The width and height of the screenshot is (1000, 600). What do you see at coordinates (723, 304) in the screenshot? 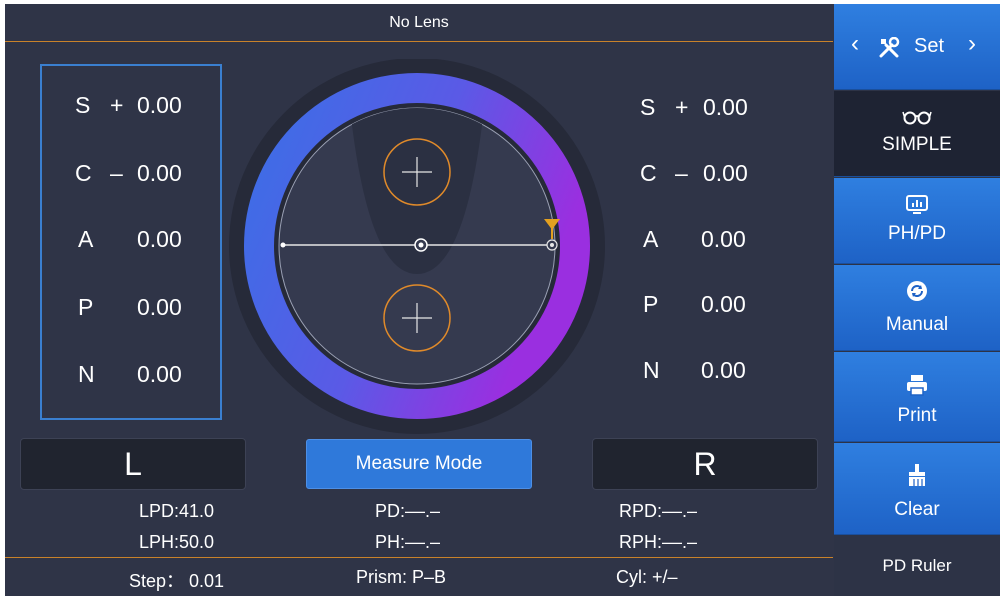
I see `right-p-value: 0.00` at bounding box center [723, 304].